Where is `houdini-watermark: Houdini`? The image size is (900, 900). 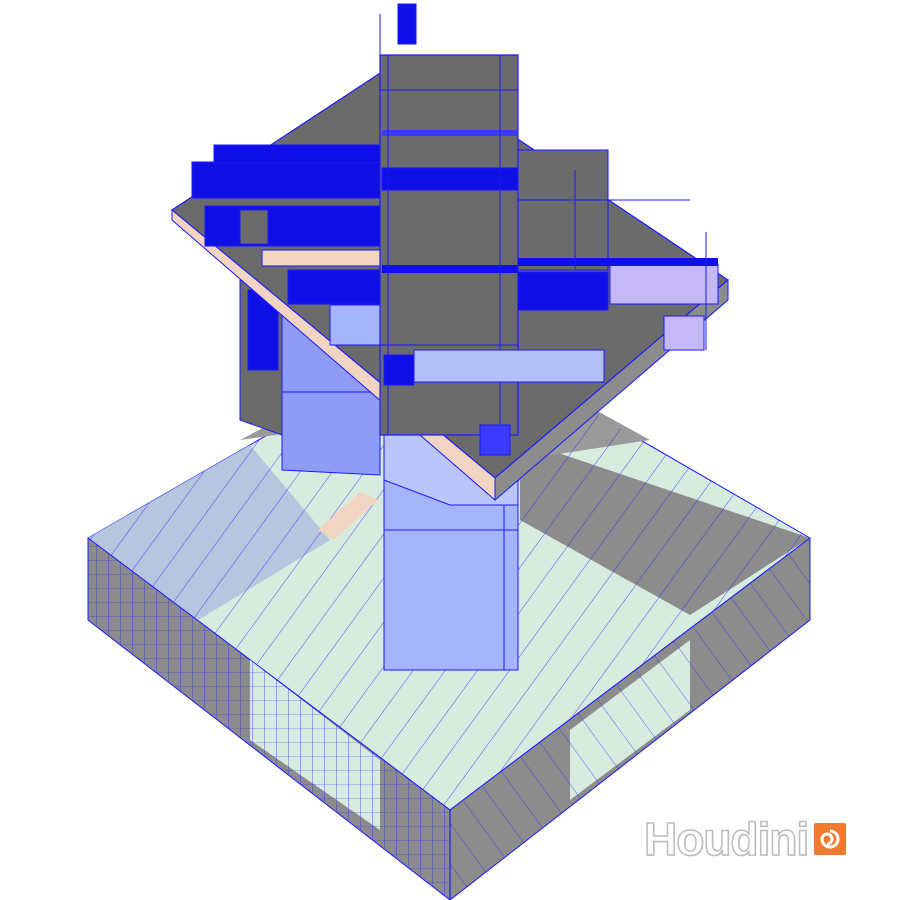
houdini-watermark: Houdini is located at coordinates (745, 839).